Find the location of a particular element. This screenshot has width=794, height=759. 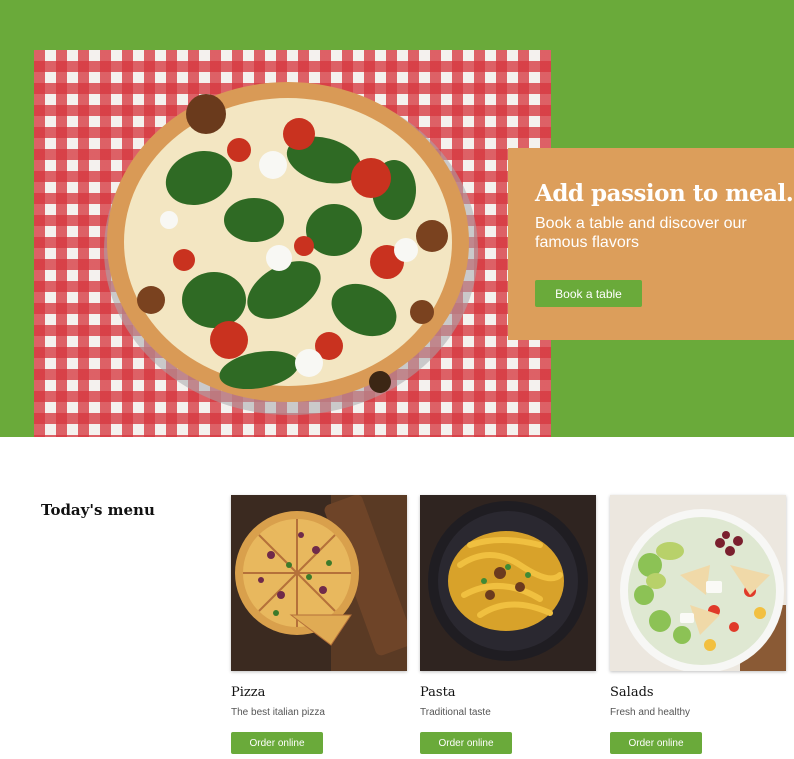

menu-card-pasta: Pasta Traditional taste Order online is located at coordinates (508, 624).